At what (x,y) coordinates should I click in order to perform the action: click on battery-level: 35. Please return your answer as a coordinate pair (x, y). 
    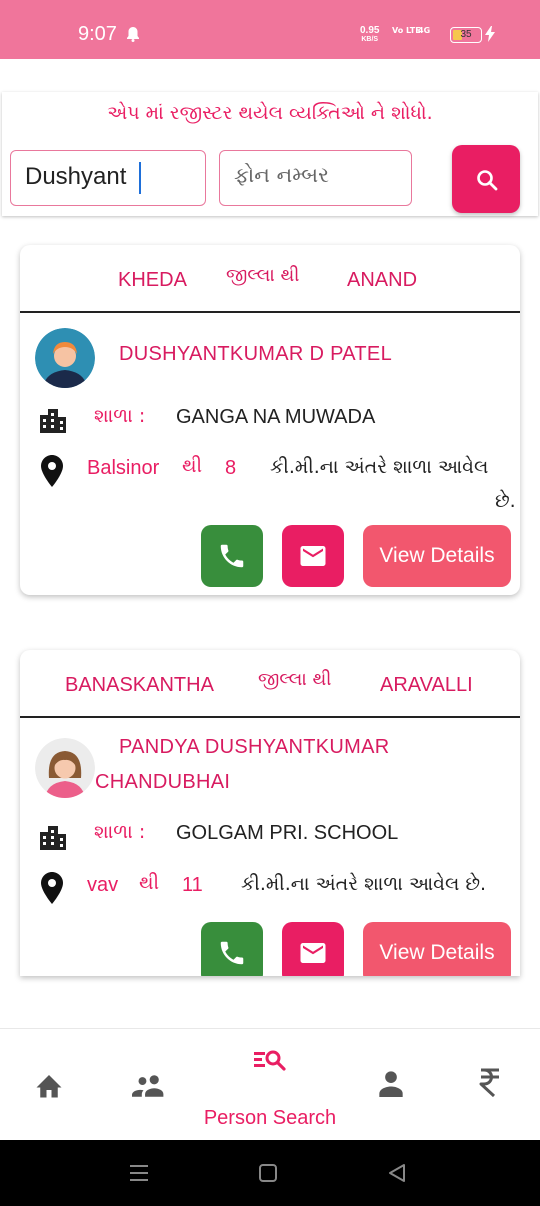
    Looking at the image, I should click on (466, 34).